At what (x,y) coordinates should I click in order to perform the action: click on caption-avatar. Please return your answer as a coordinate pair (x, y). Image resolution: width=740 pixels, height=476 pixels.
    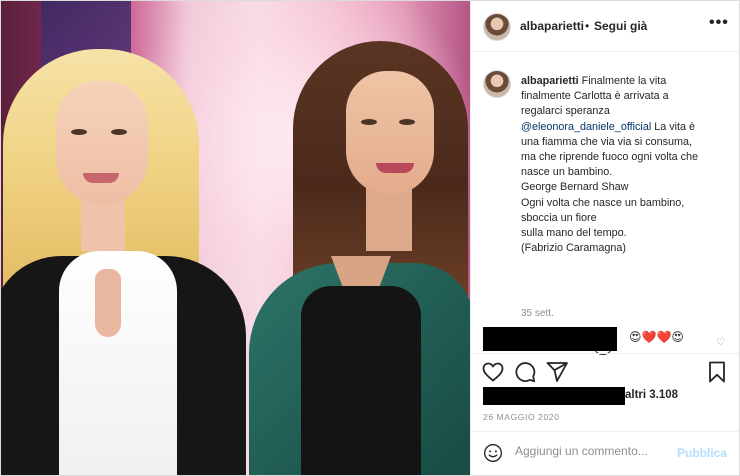
    Looking at the image, I should click on (497, 84).